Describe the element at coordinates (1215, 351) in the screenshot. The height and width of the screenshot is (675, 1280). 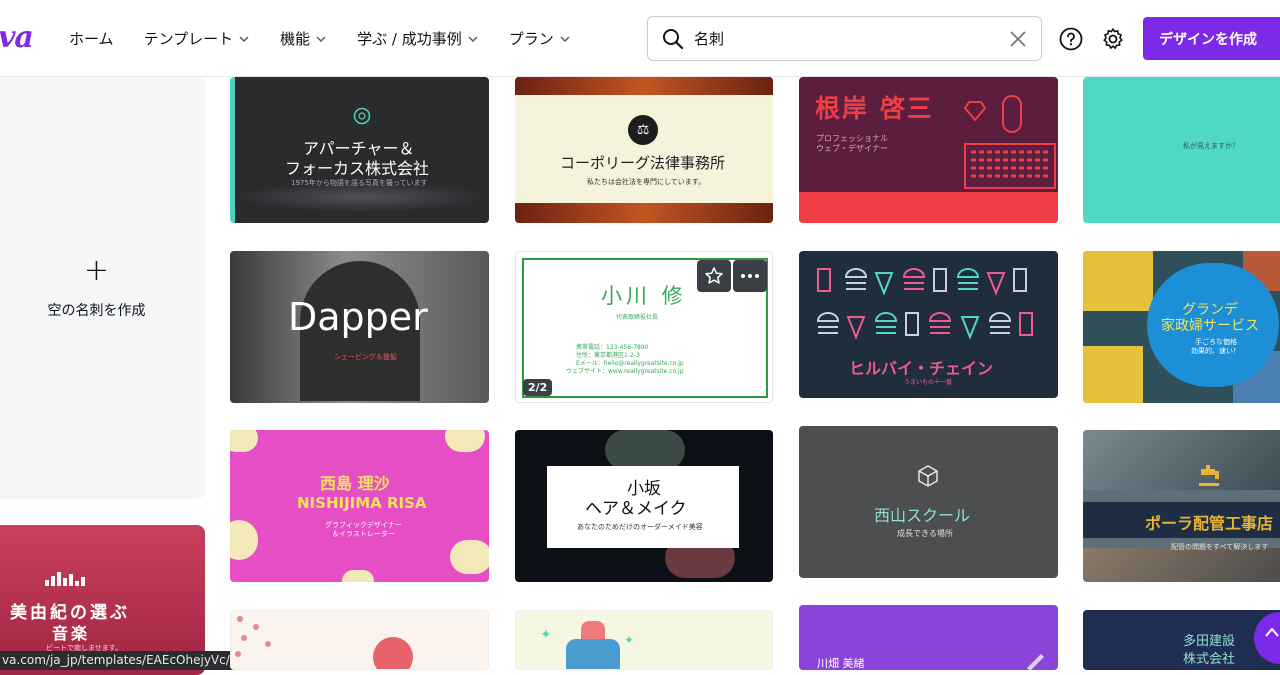
I see `template-subtitle: 効果的、速い！` at that location.